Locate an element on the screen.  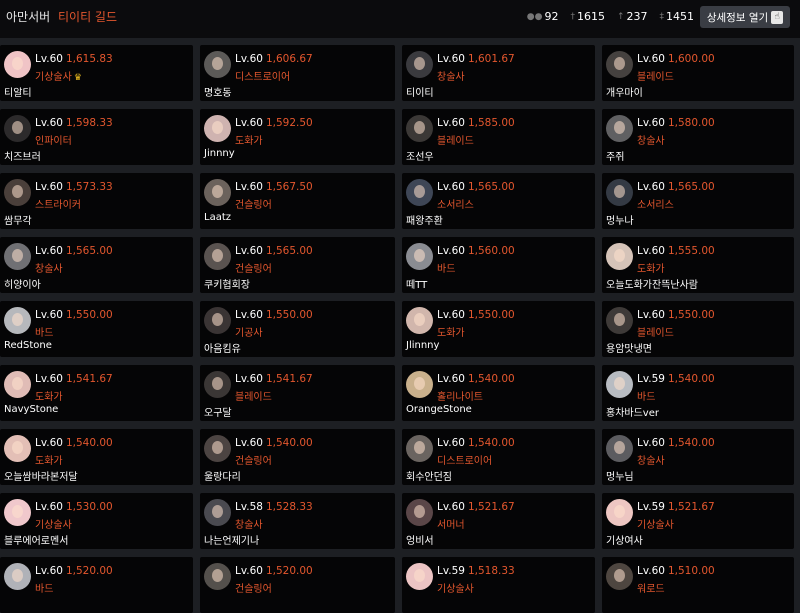
stat-members-value: 92 is located at coordinates (551, 16).